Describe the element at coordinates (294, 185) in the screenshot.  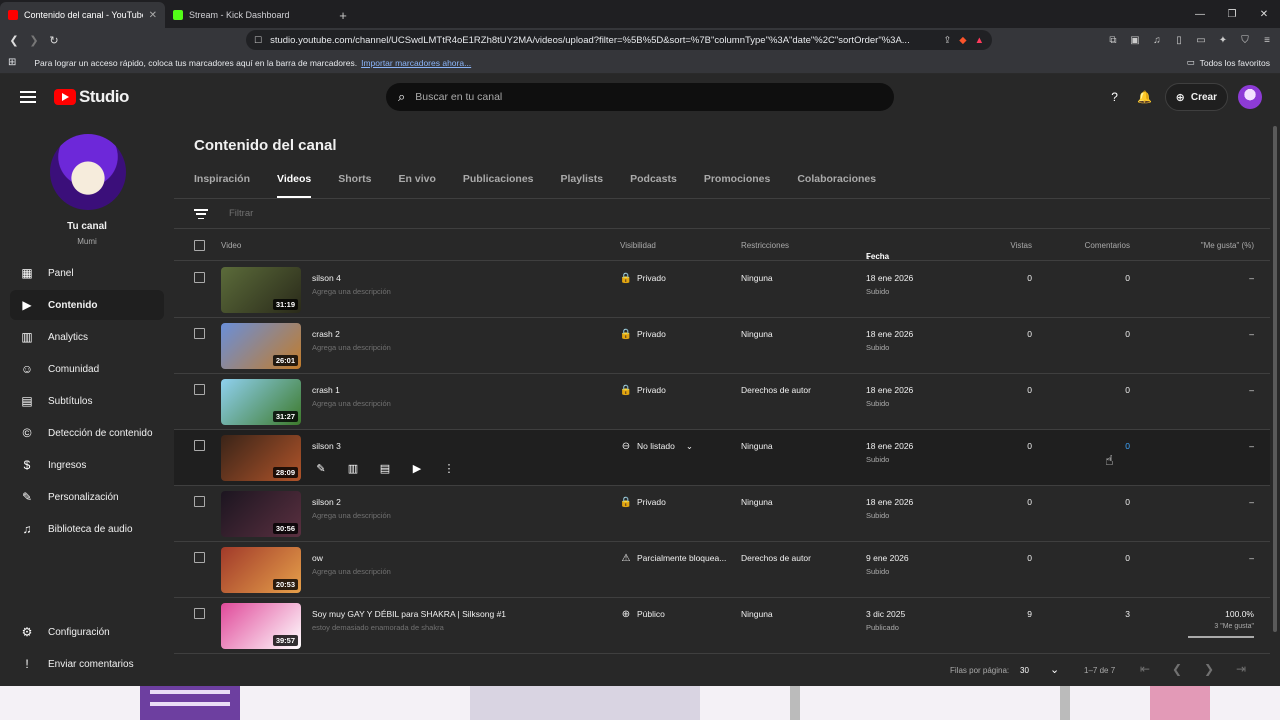
I see `tab-videos: Videos` at that location.